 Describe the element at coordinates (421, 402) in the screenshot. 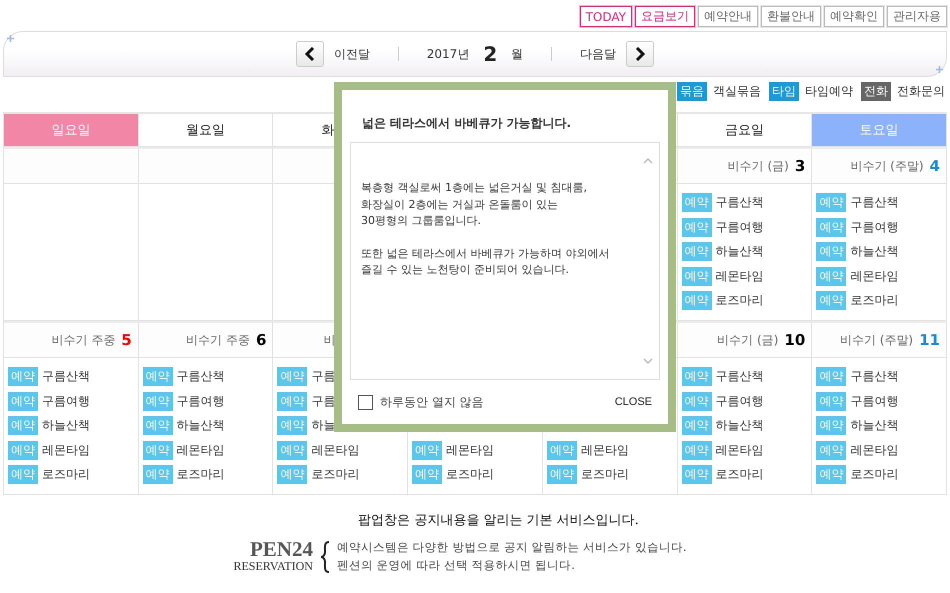

I see `dont-show-today-label: 하루동안 열지 않음` at that location.